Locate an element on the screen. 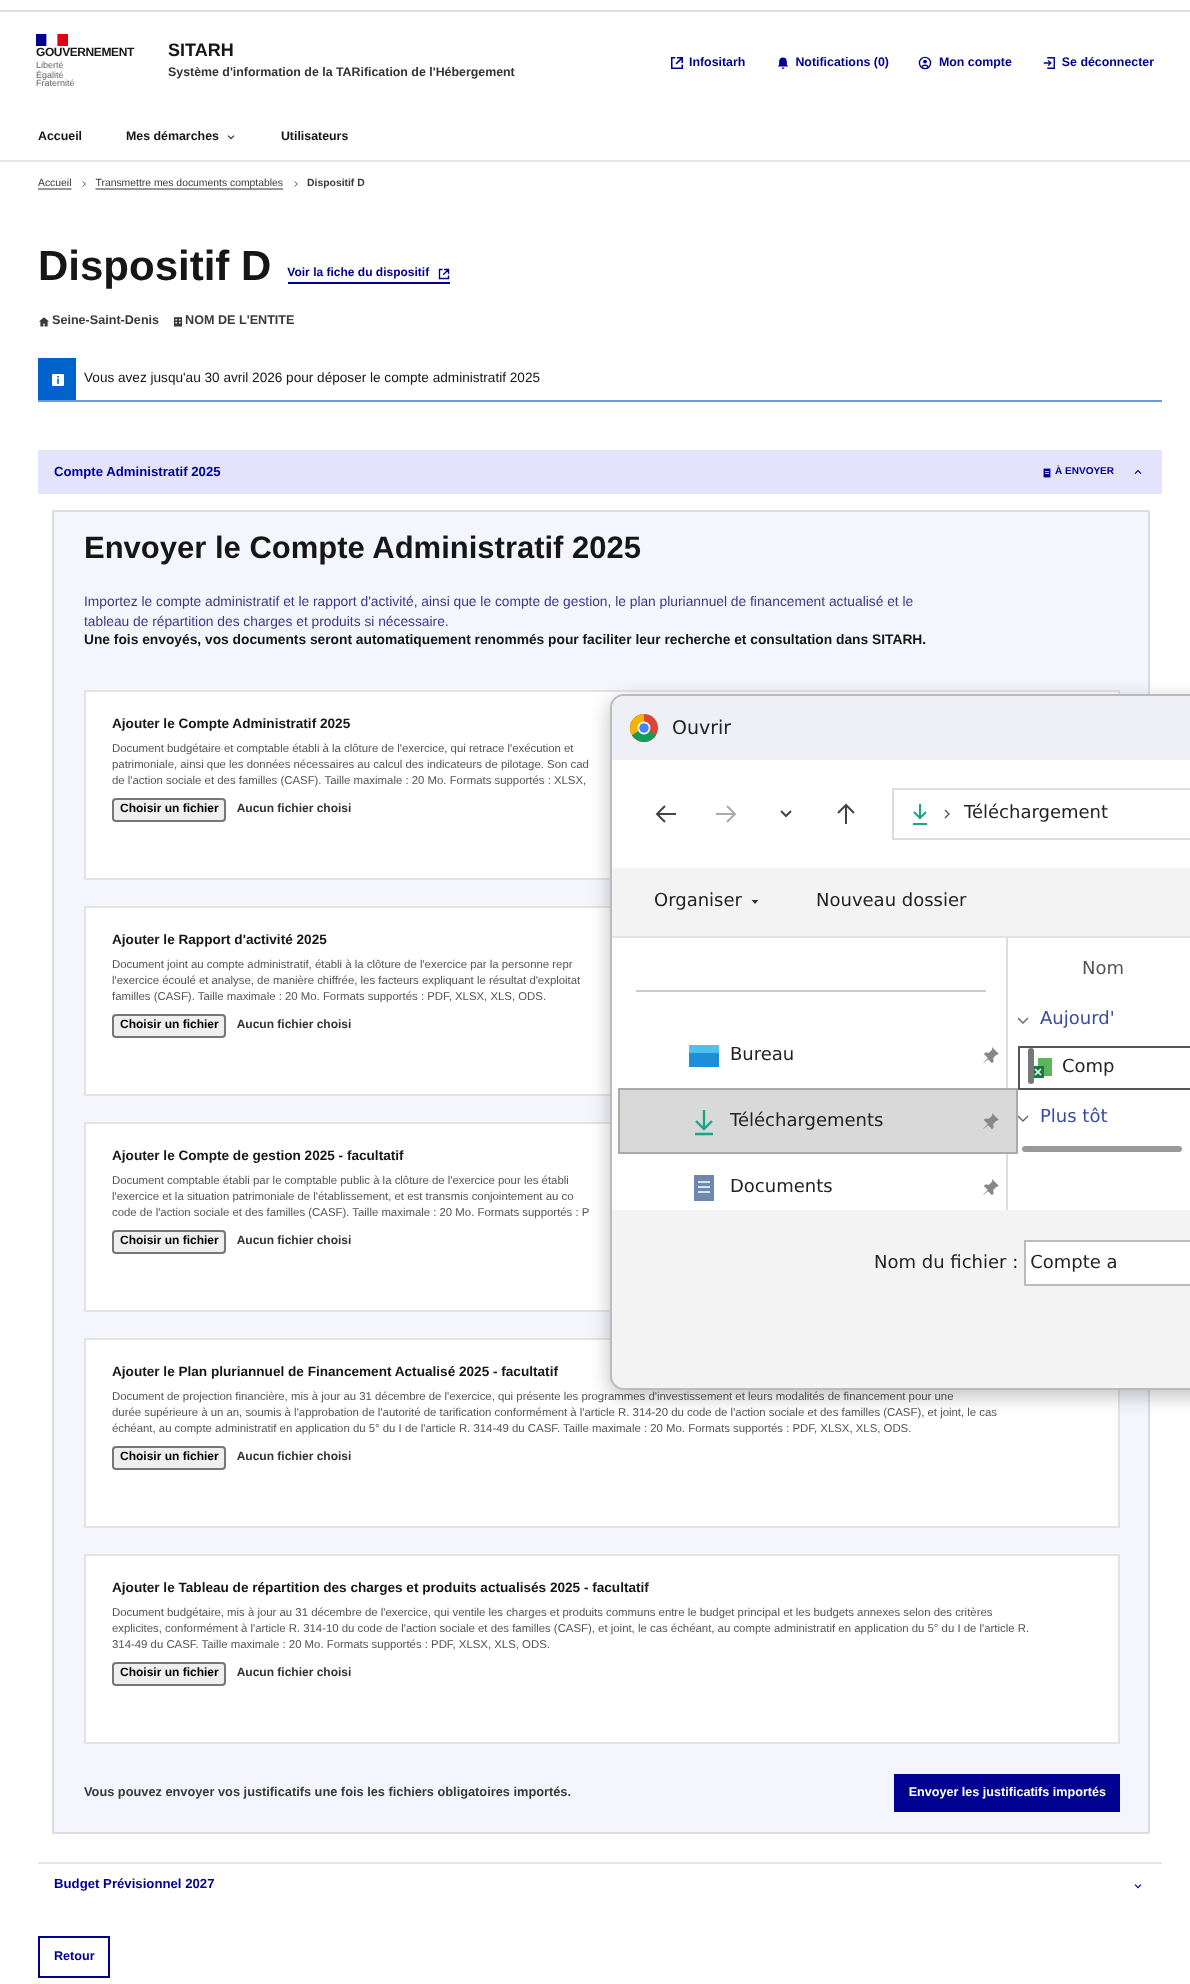  home-icon is located at coordinates (44, 321).